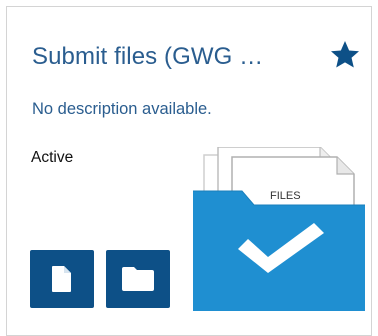  What do you see at coordinates (285, 196) in the screenshot?
I see `files-label: FILES` at bounding box center [285, 196].